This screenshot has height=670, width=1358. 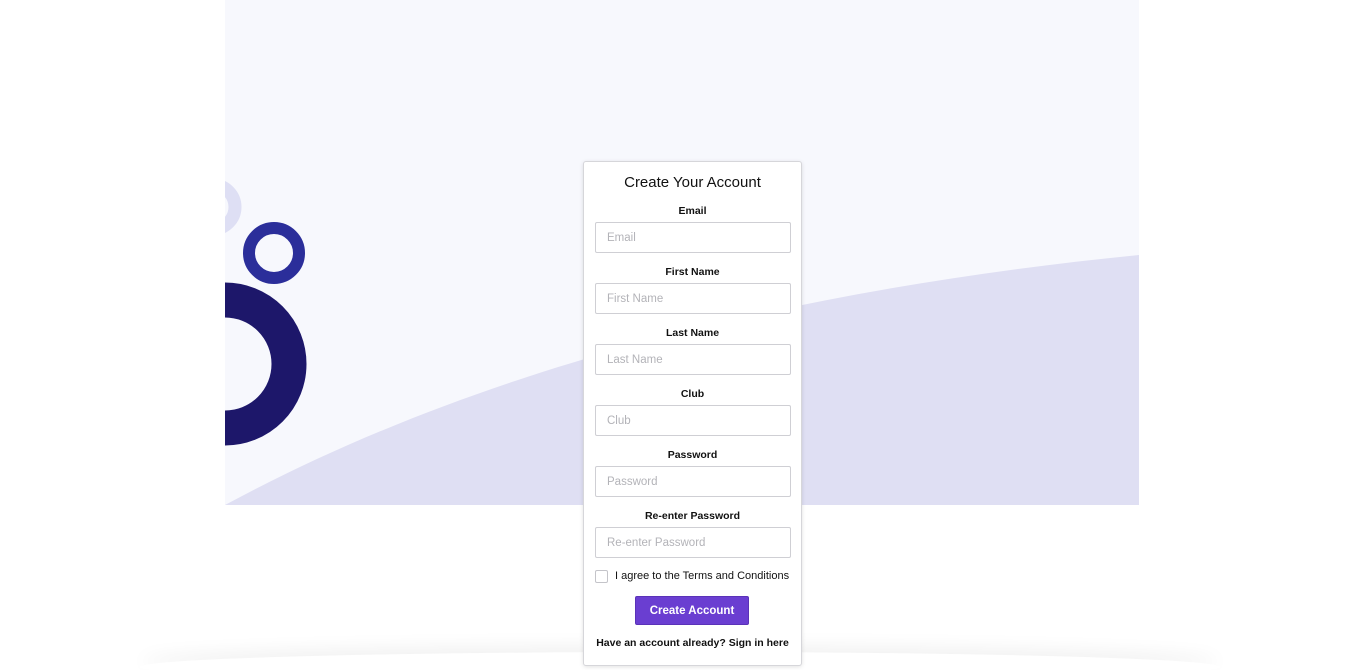 What do you see at coordinates (692, 272) in the screenshot?
I see `first-name-label: First Name` at bounding box center [692, 272].